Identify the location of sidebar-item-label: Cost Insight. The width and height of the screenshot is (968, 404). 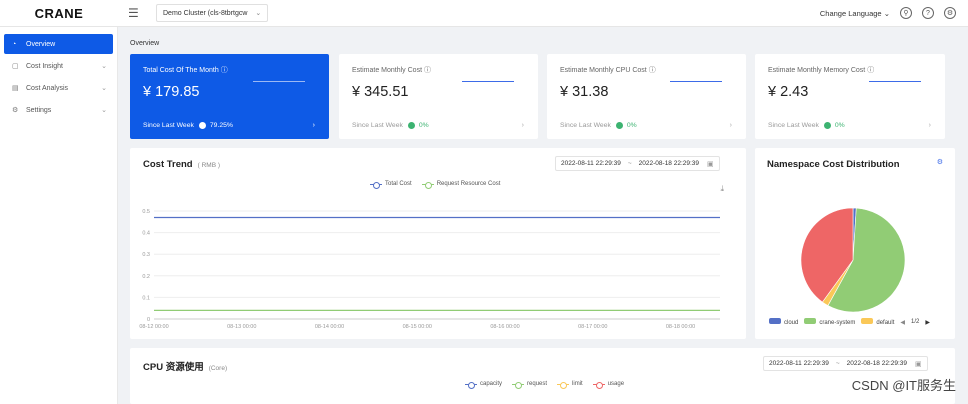
(44, 66).